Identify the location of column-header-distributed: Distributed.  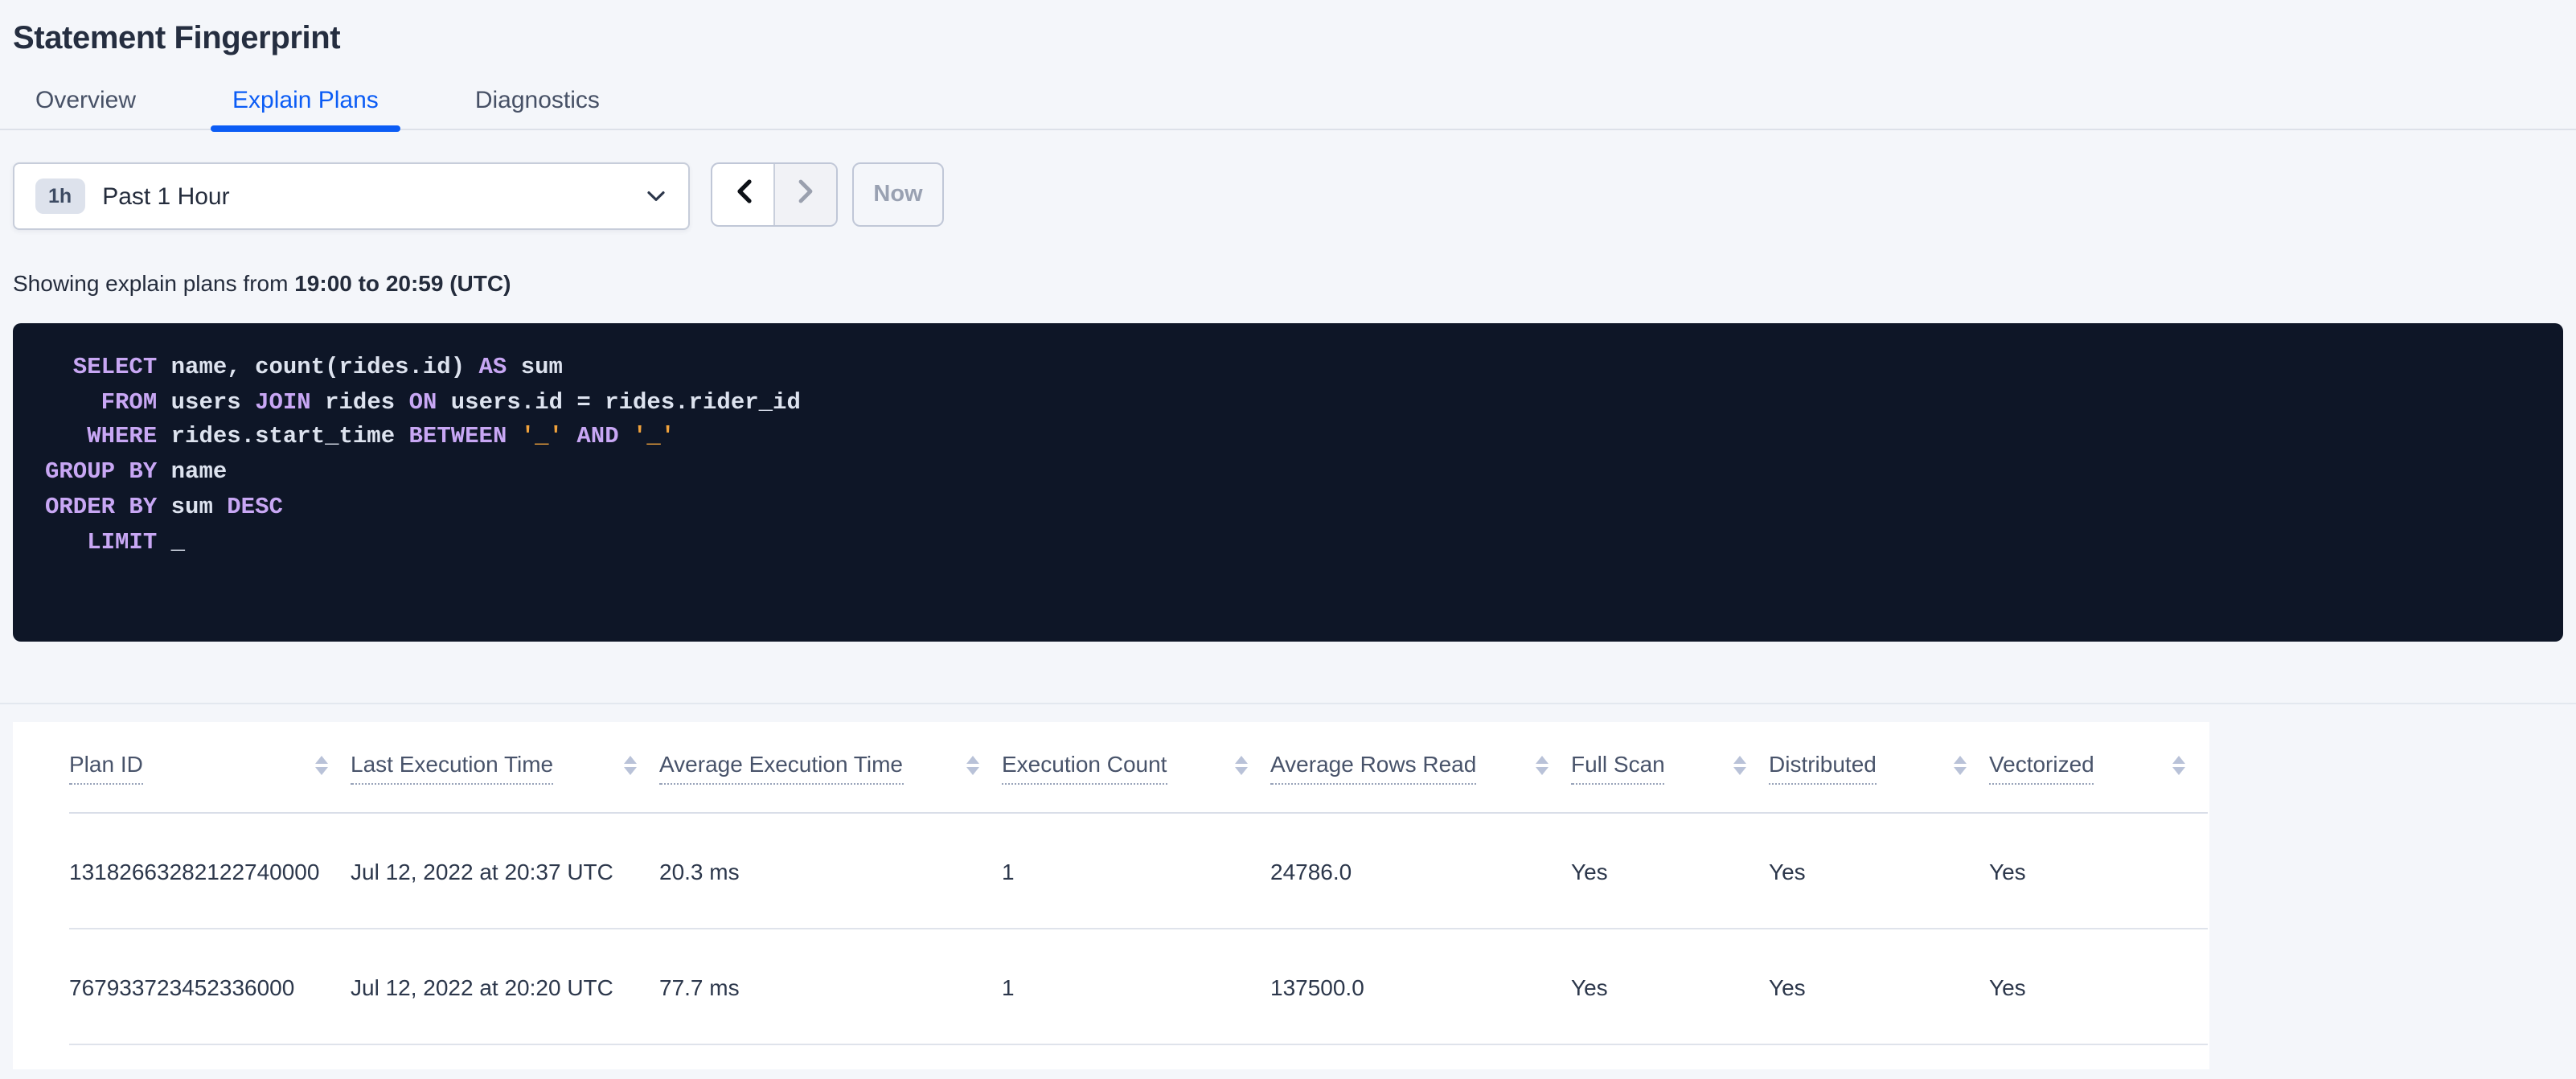
(1879, 768).